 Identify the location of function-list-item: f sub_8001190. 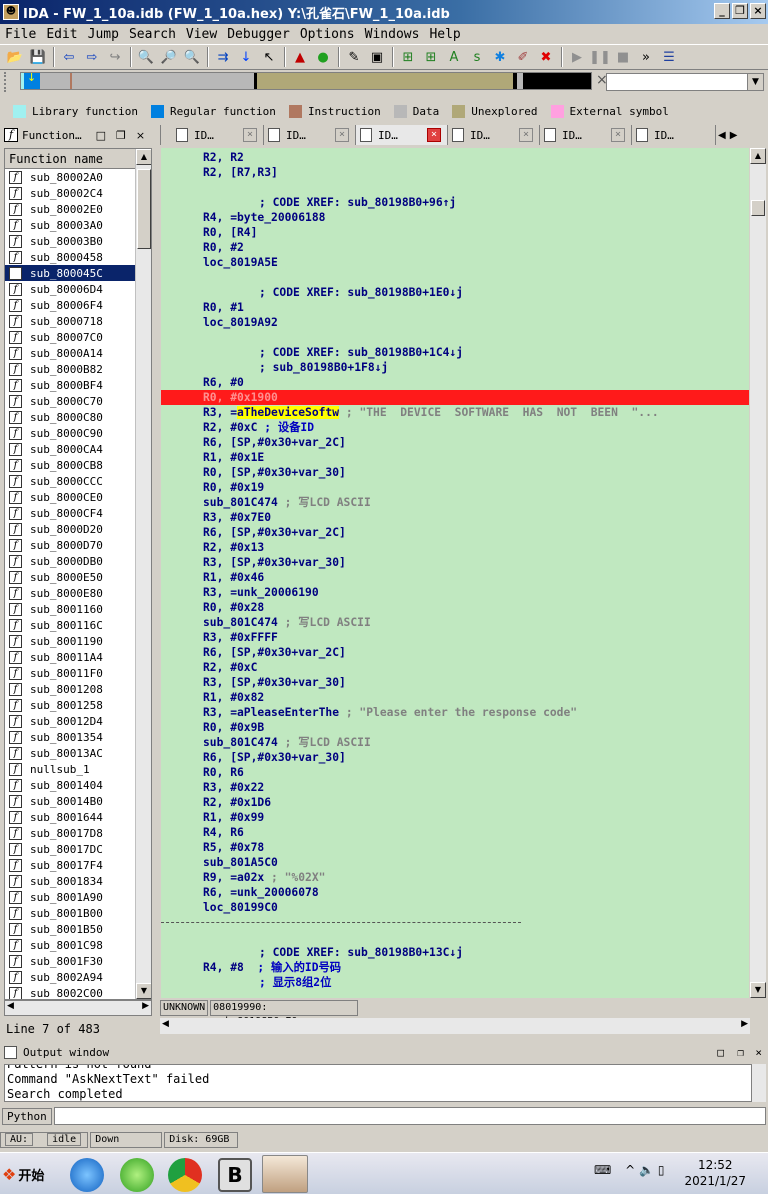
(70, 641).